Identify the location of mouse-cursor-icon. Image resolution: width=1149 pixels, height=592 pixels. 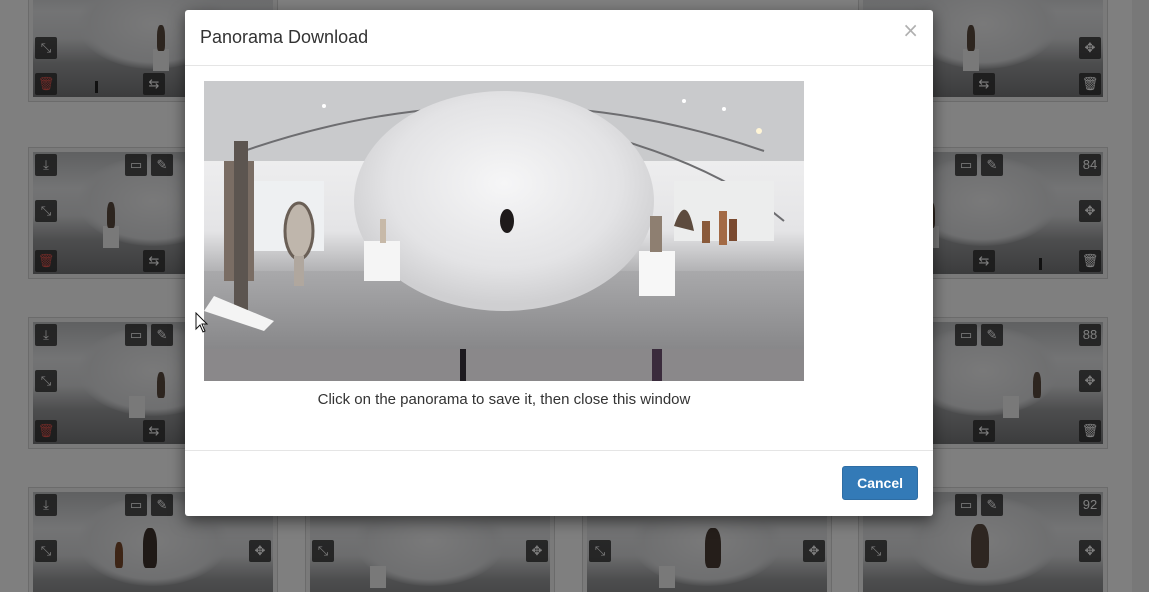
(202, 322).